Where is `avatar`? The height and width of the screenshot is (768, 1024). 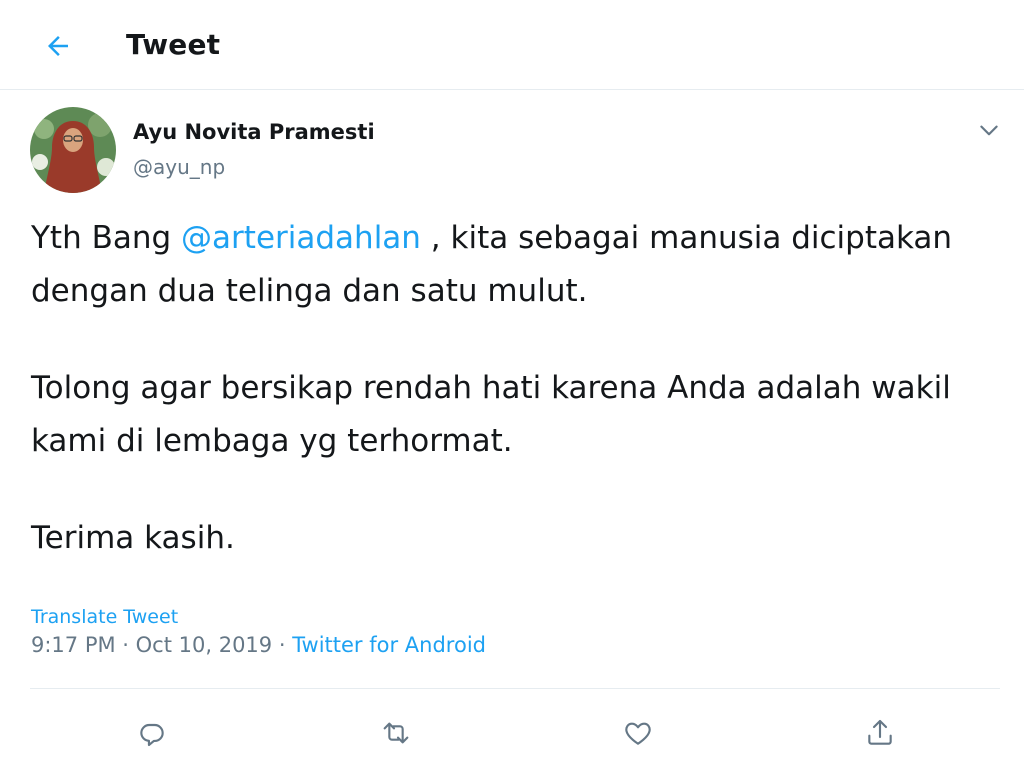
avatar is located at coordinates (73, 150).